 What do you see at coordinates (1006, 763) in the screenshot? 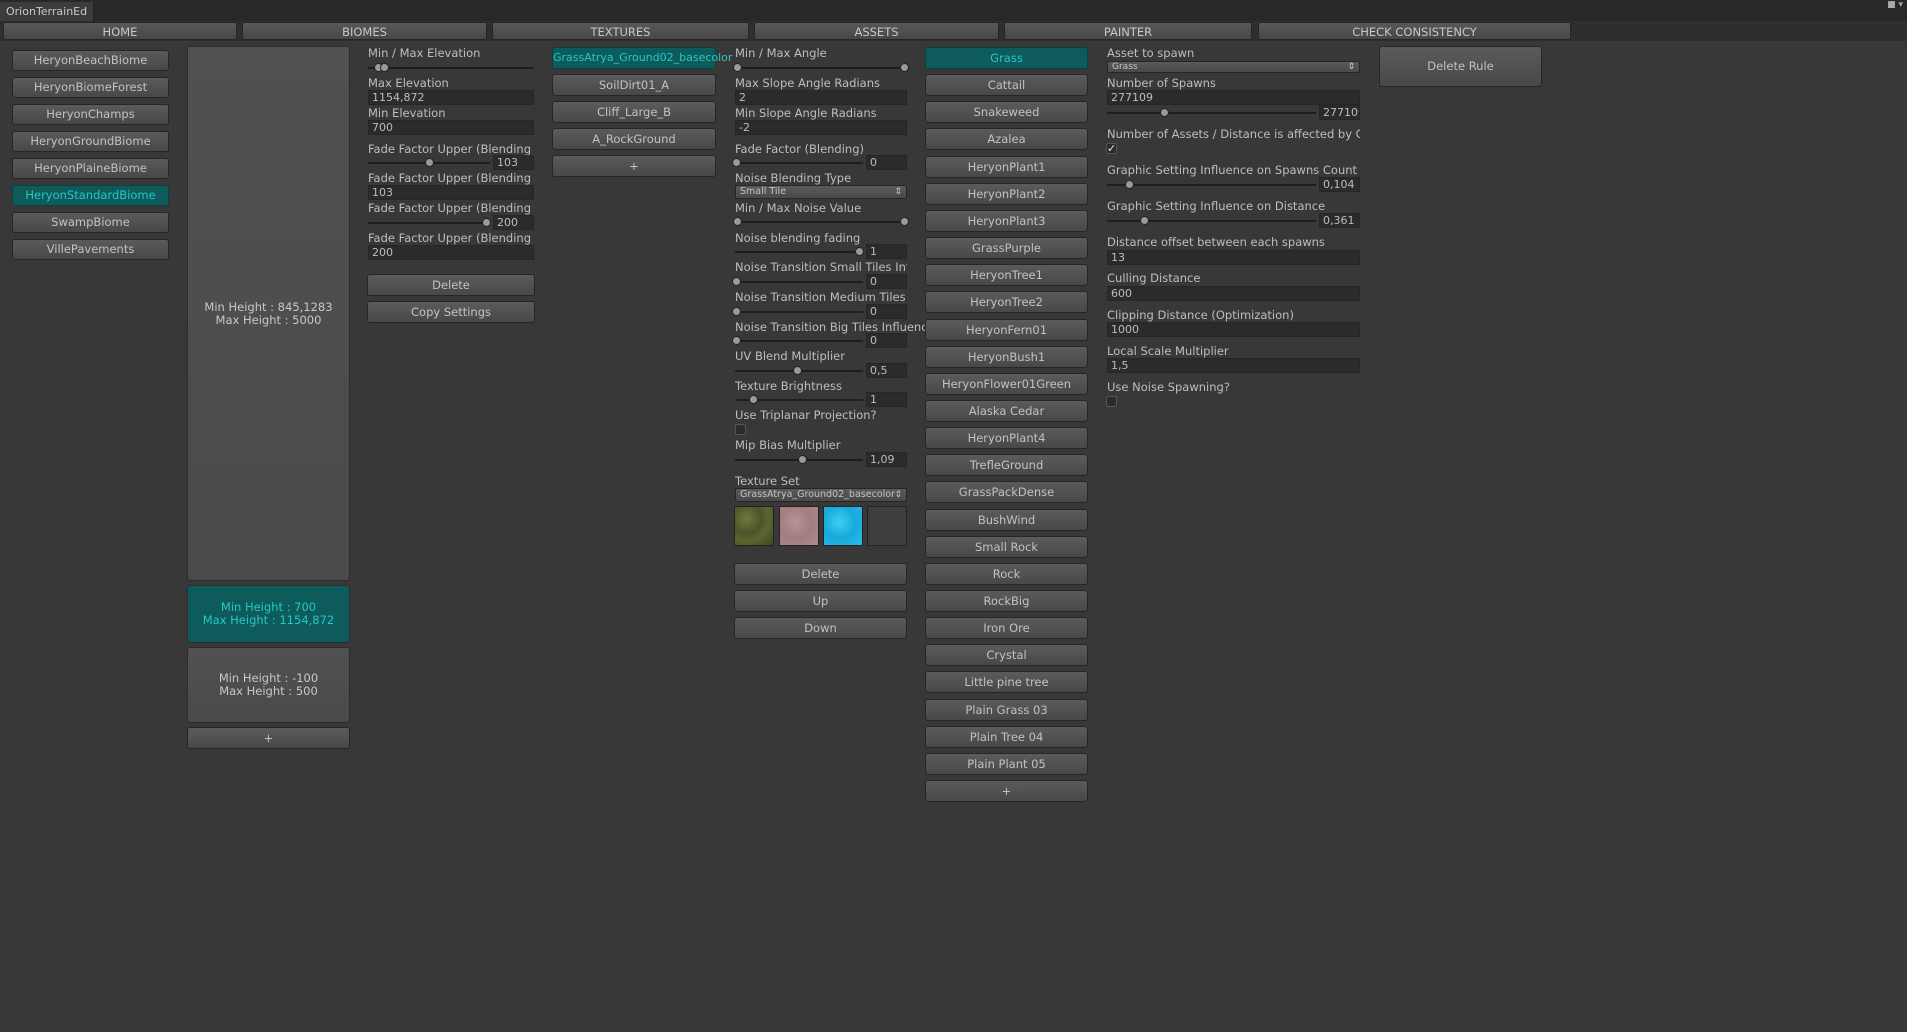
I see `asset-item: Plain Plant 05` at bounding box center [1006, 763].